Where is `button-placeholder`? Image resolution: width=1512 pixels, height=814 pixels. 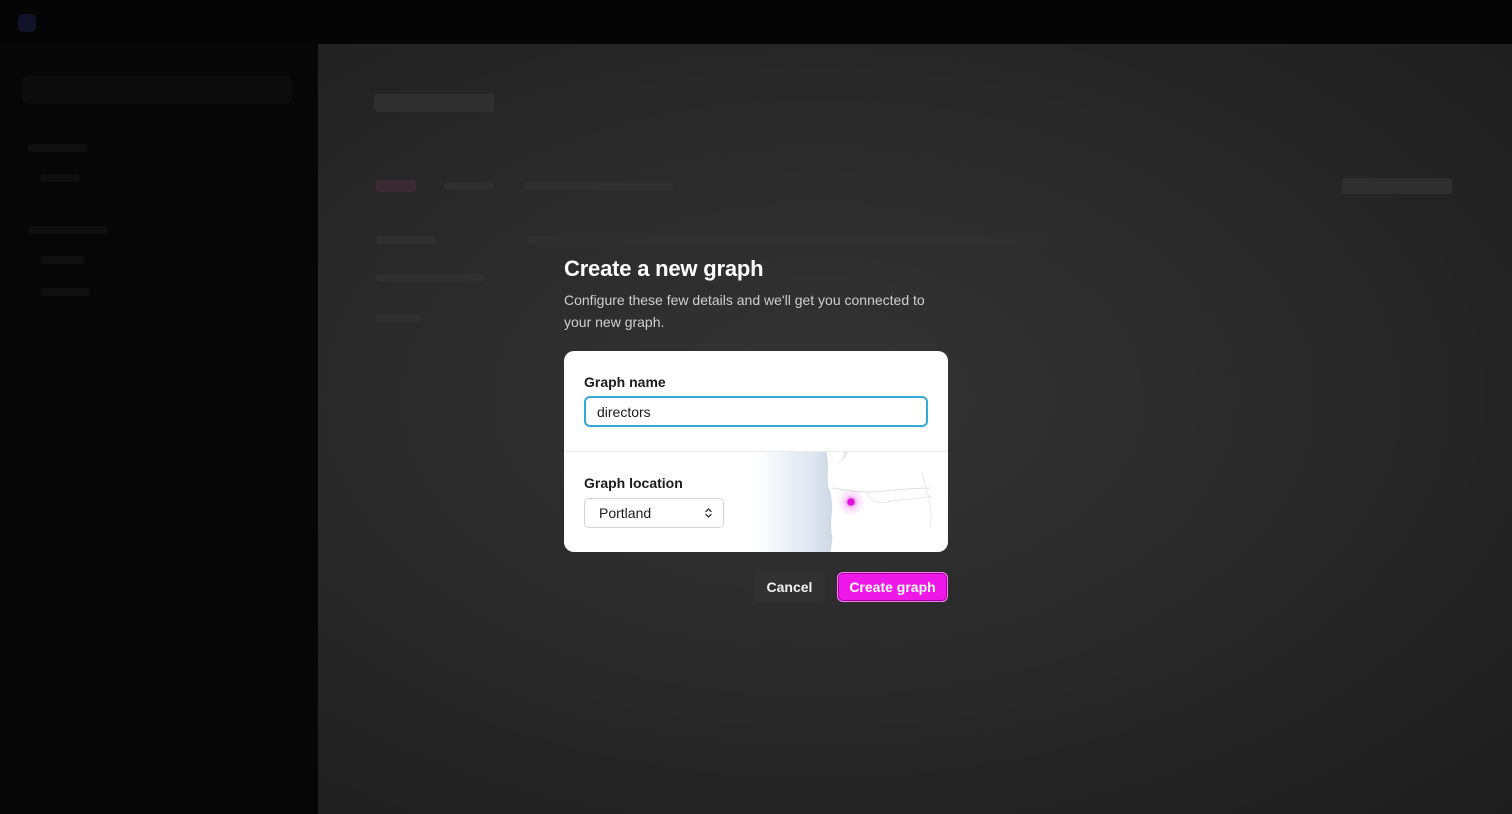
button-placeholder is located at coordinates (1397, 186).